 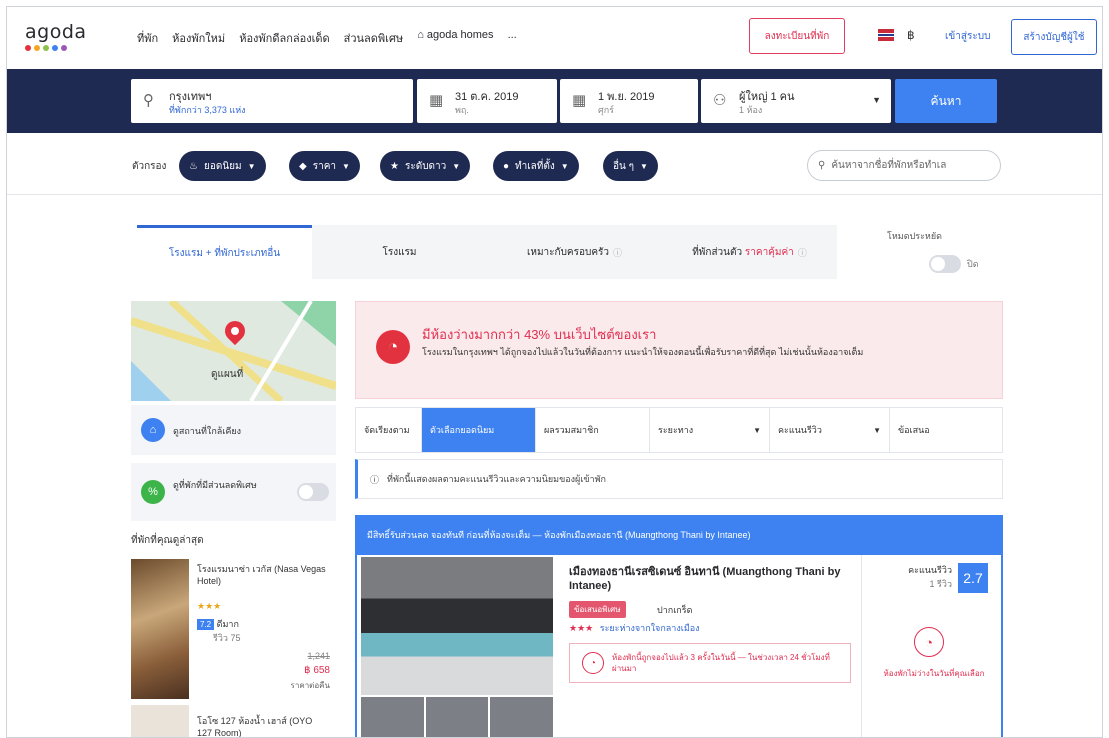 What do you see at coordinates (710, 430) in the screenshot?
I see `sort-cheapest: ระยะทาง ▼` at bounding box center [710, 430].